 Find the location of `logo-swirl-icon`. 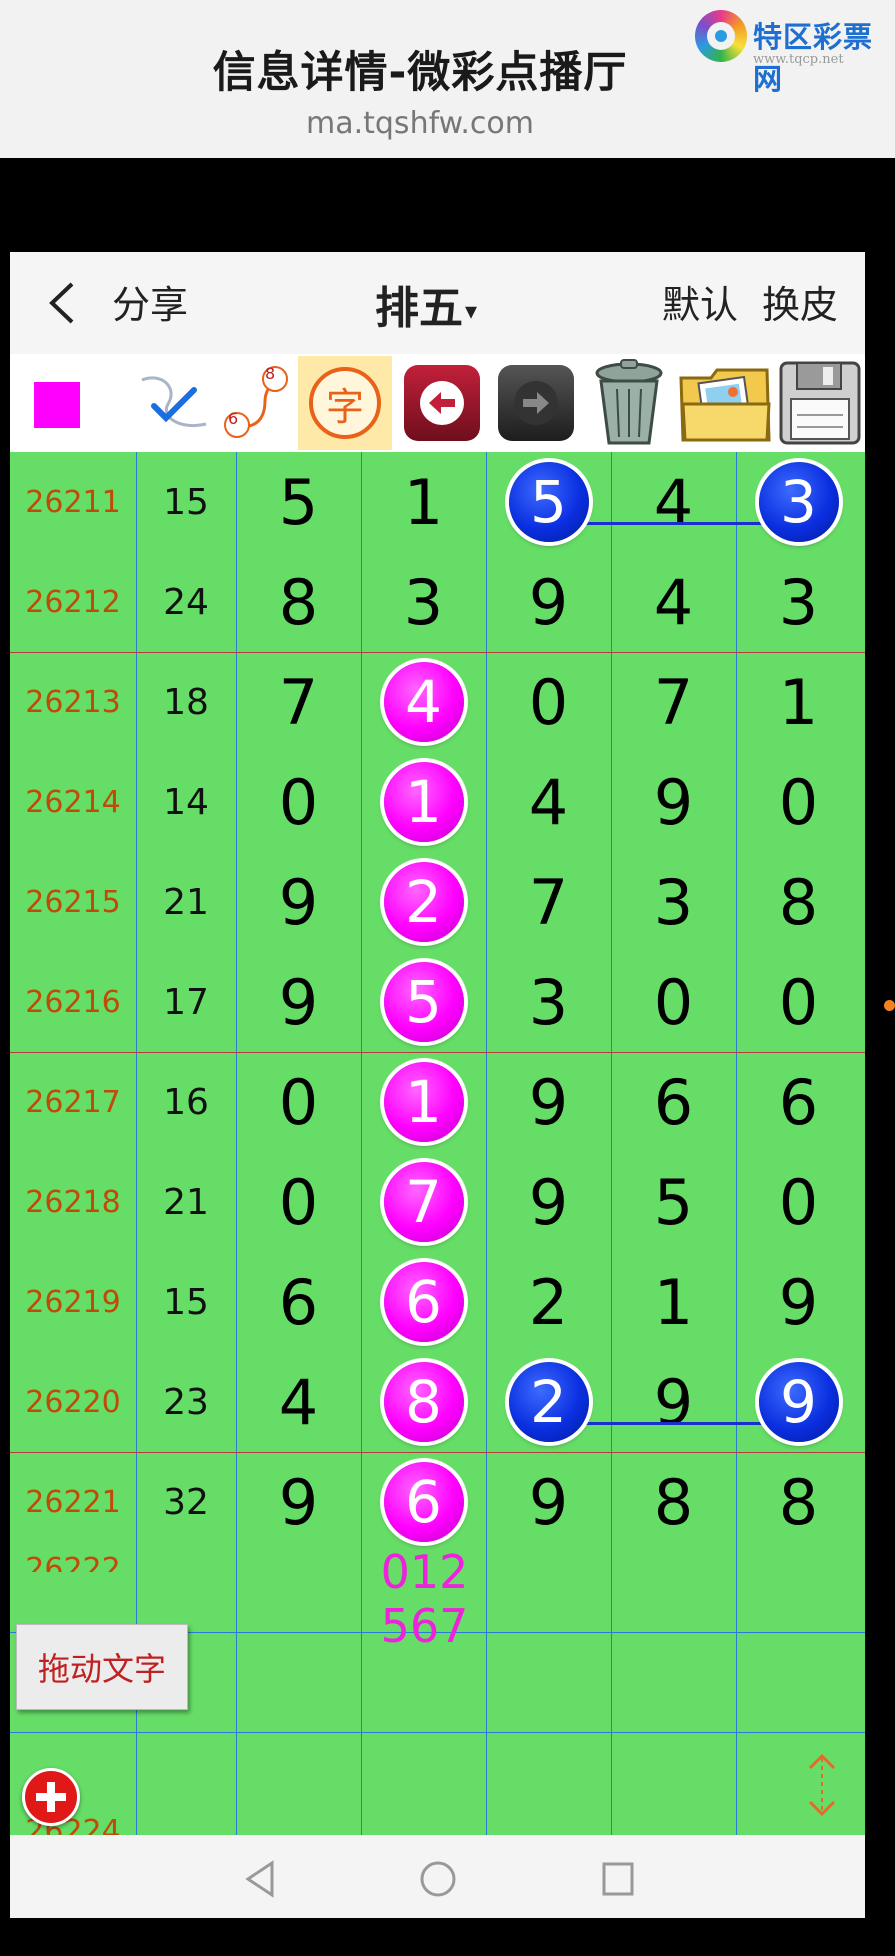

logo-swirl-icon is located at coordinates (721, 36).